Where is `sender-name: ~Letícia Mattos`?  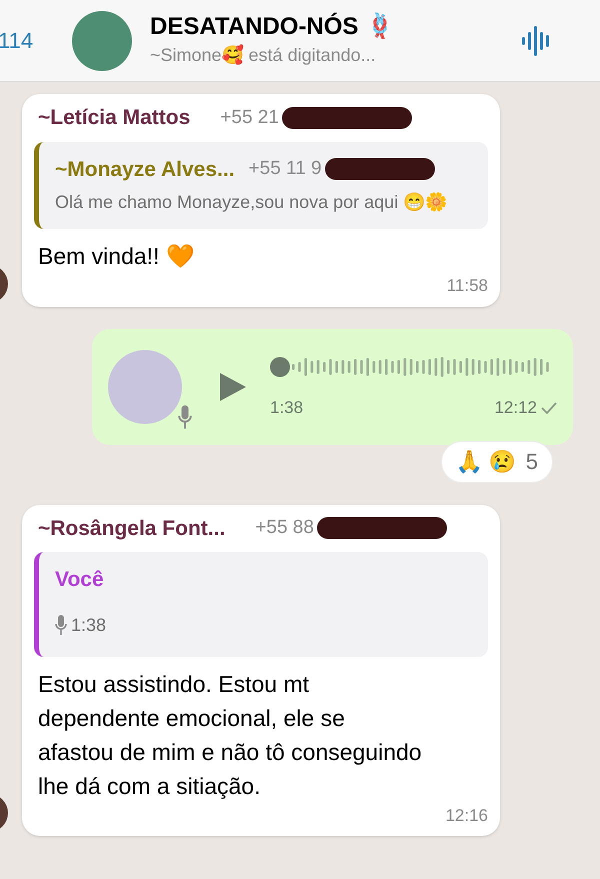
sender-name: ~Letícia Mattos is located at coordinates (114, 118).